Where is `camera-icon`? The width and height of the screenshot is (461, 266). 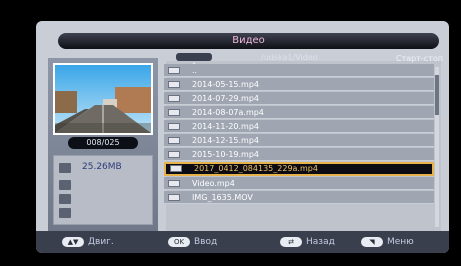
camera-icon is located at coordinates (65, 213).